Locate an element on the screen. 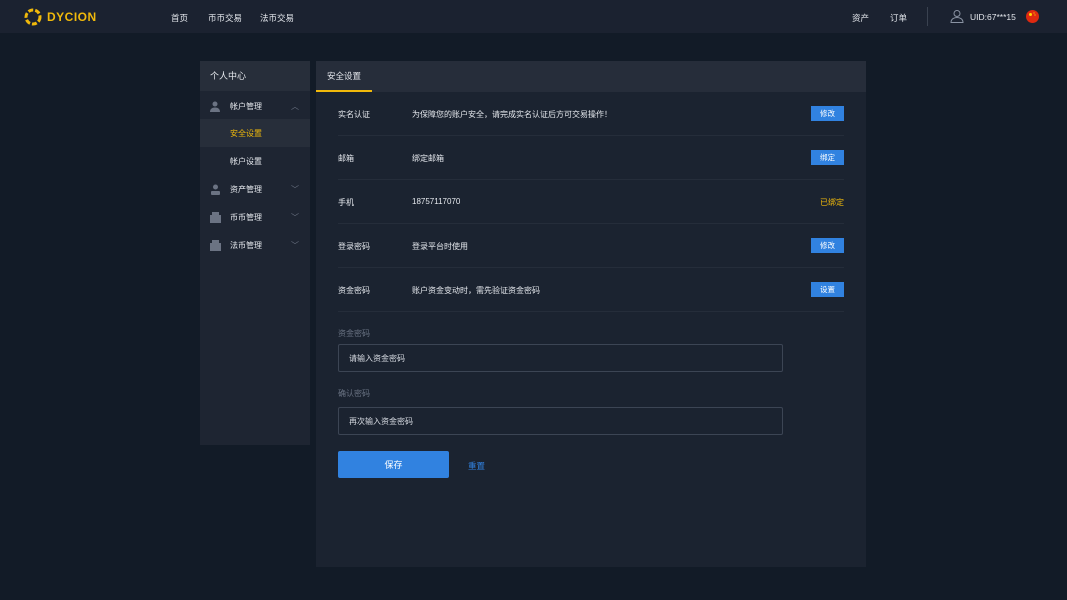  row-fund-password: 资金密码 账户资金变动时，需先验证资金密码 设置 is located at coordinates (591, 290).